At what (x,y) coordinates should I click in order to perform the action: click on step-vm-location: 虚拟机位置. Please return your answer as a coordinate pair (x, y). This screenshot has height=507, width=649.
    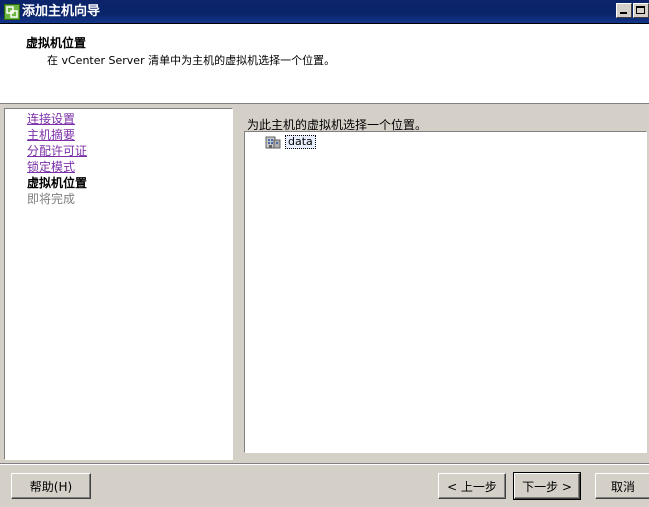
    Looking at the image, I should click on (57, 183).